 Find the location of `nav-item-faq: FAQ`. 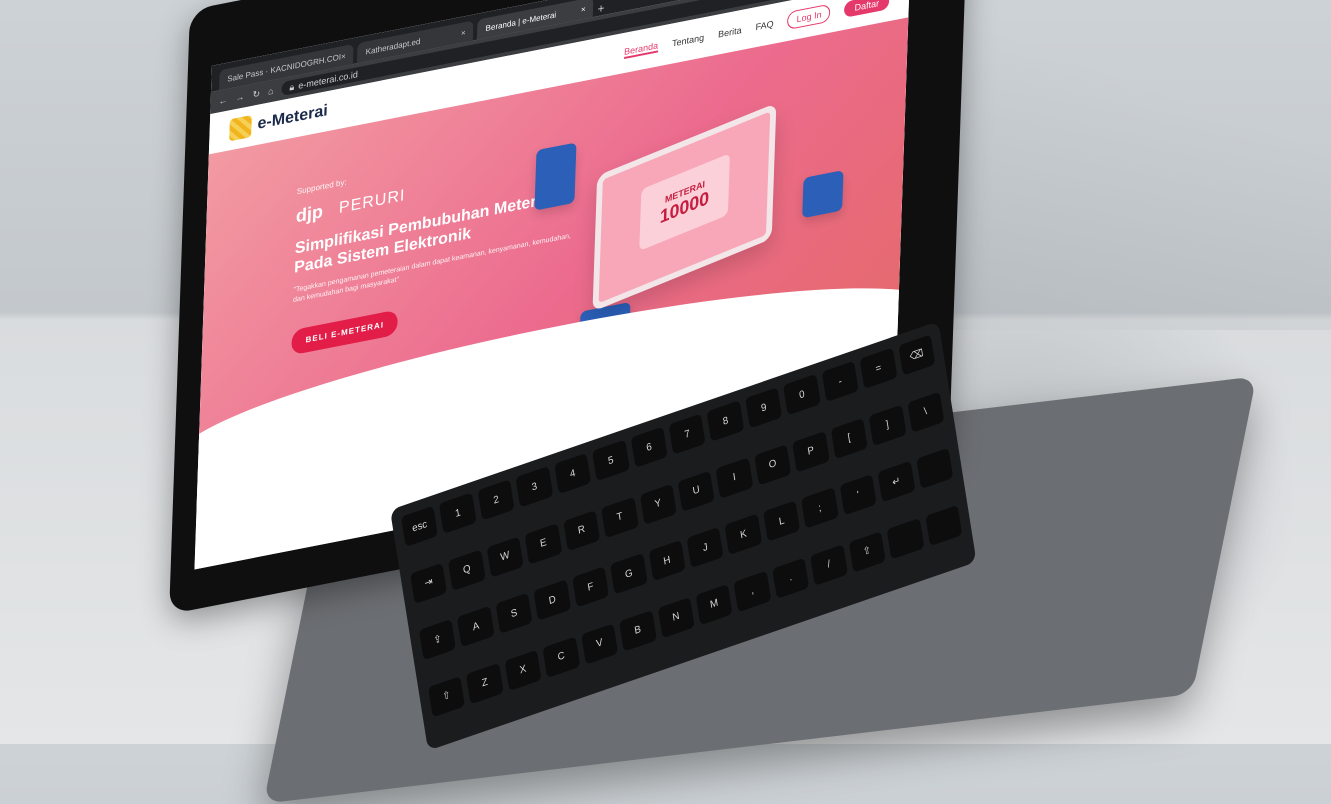

nav-item-faq: FAQ is located at coordinates (764, 26).